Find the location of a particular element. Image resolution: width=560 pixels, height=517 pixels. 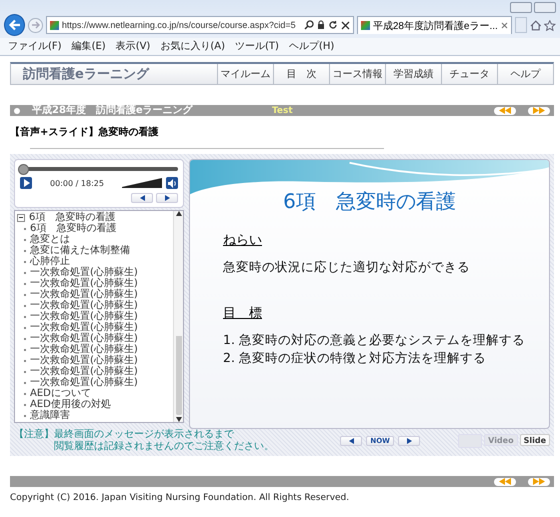

site-logo: 訪問看護eラーニング is located at coordinates (86, 75).